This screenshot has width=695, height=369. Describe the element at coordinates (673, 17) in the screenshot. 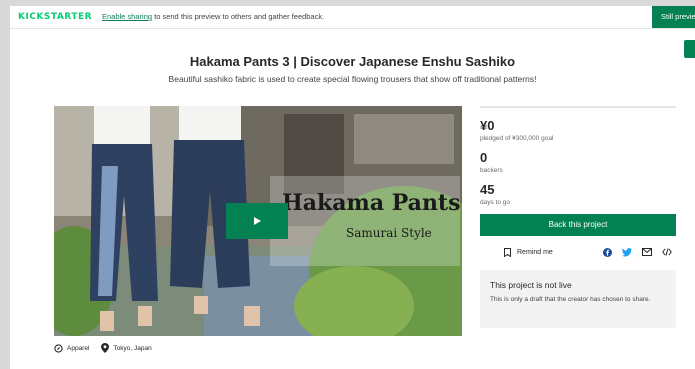

I see `still-previewing-button: Still previewing` at that location.